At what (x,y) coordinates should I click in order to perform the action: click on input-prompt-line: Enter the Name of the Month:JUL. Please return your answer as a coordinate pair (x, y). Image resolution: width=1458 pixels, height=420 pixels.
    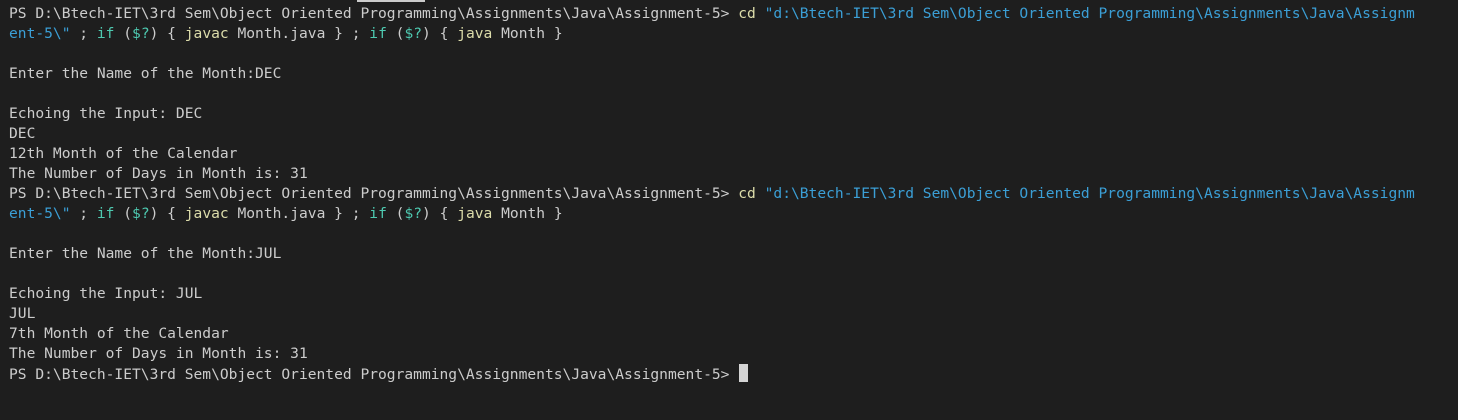
    Looking at the image, I should click on (145, 253).